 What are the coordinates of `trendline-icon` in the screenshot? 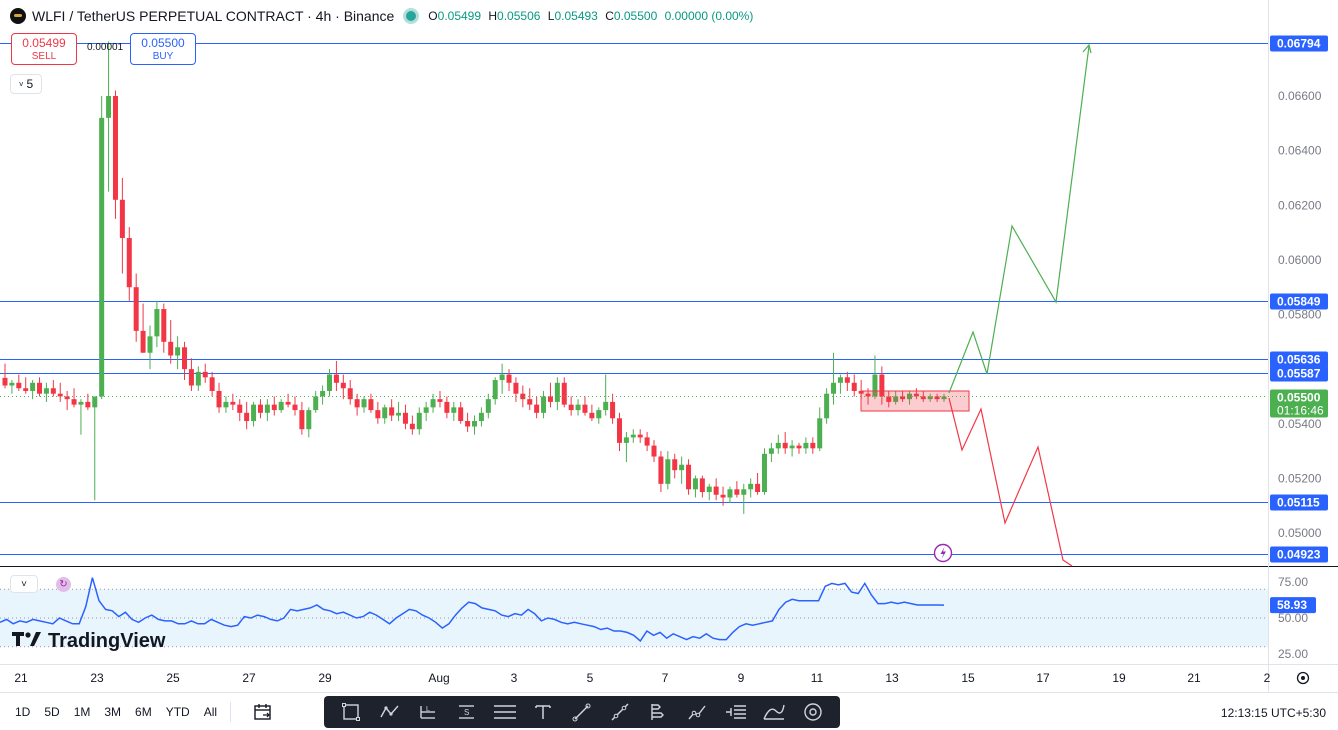 It's located at (620, 712).